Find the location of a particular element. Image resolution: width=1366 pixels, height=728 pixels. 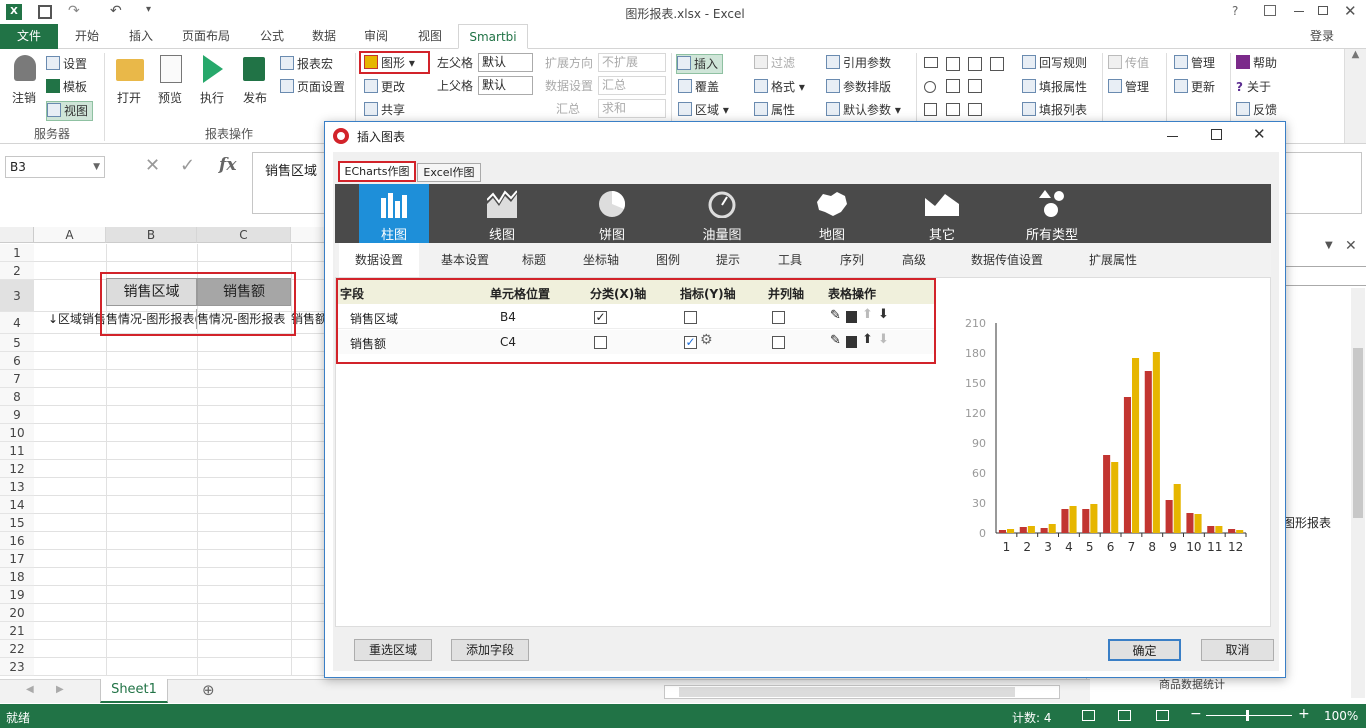

left-parent-select: 默认 is located at coordinates (505, 62).